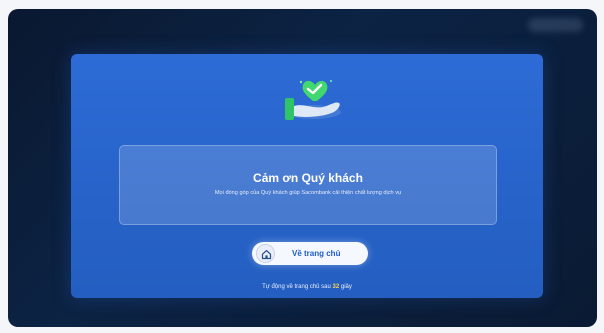 This screenshot has height=333, width=604. I want to click on home-button: Về trang chủ, so click(310, 253).